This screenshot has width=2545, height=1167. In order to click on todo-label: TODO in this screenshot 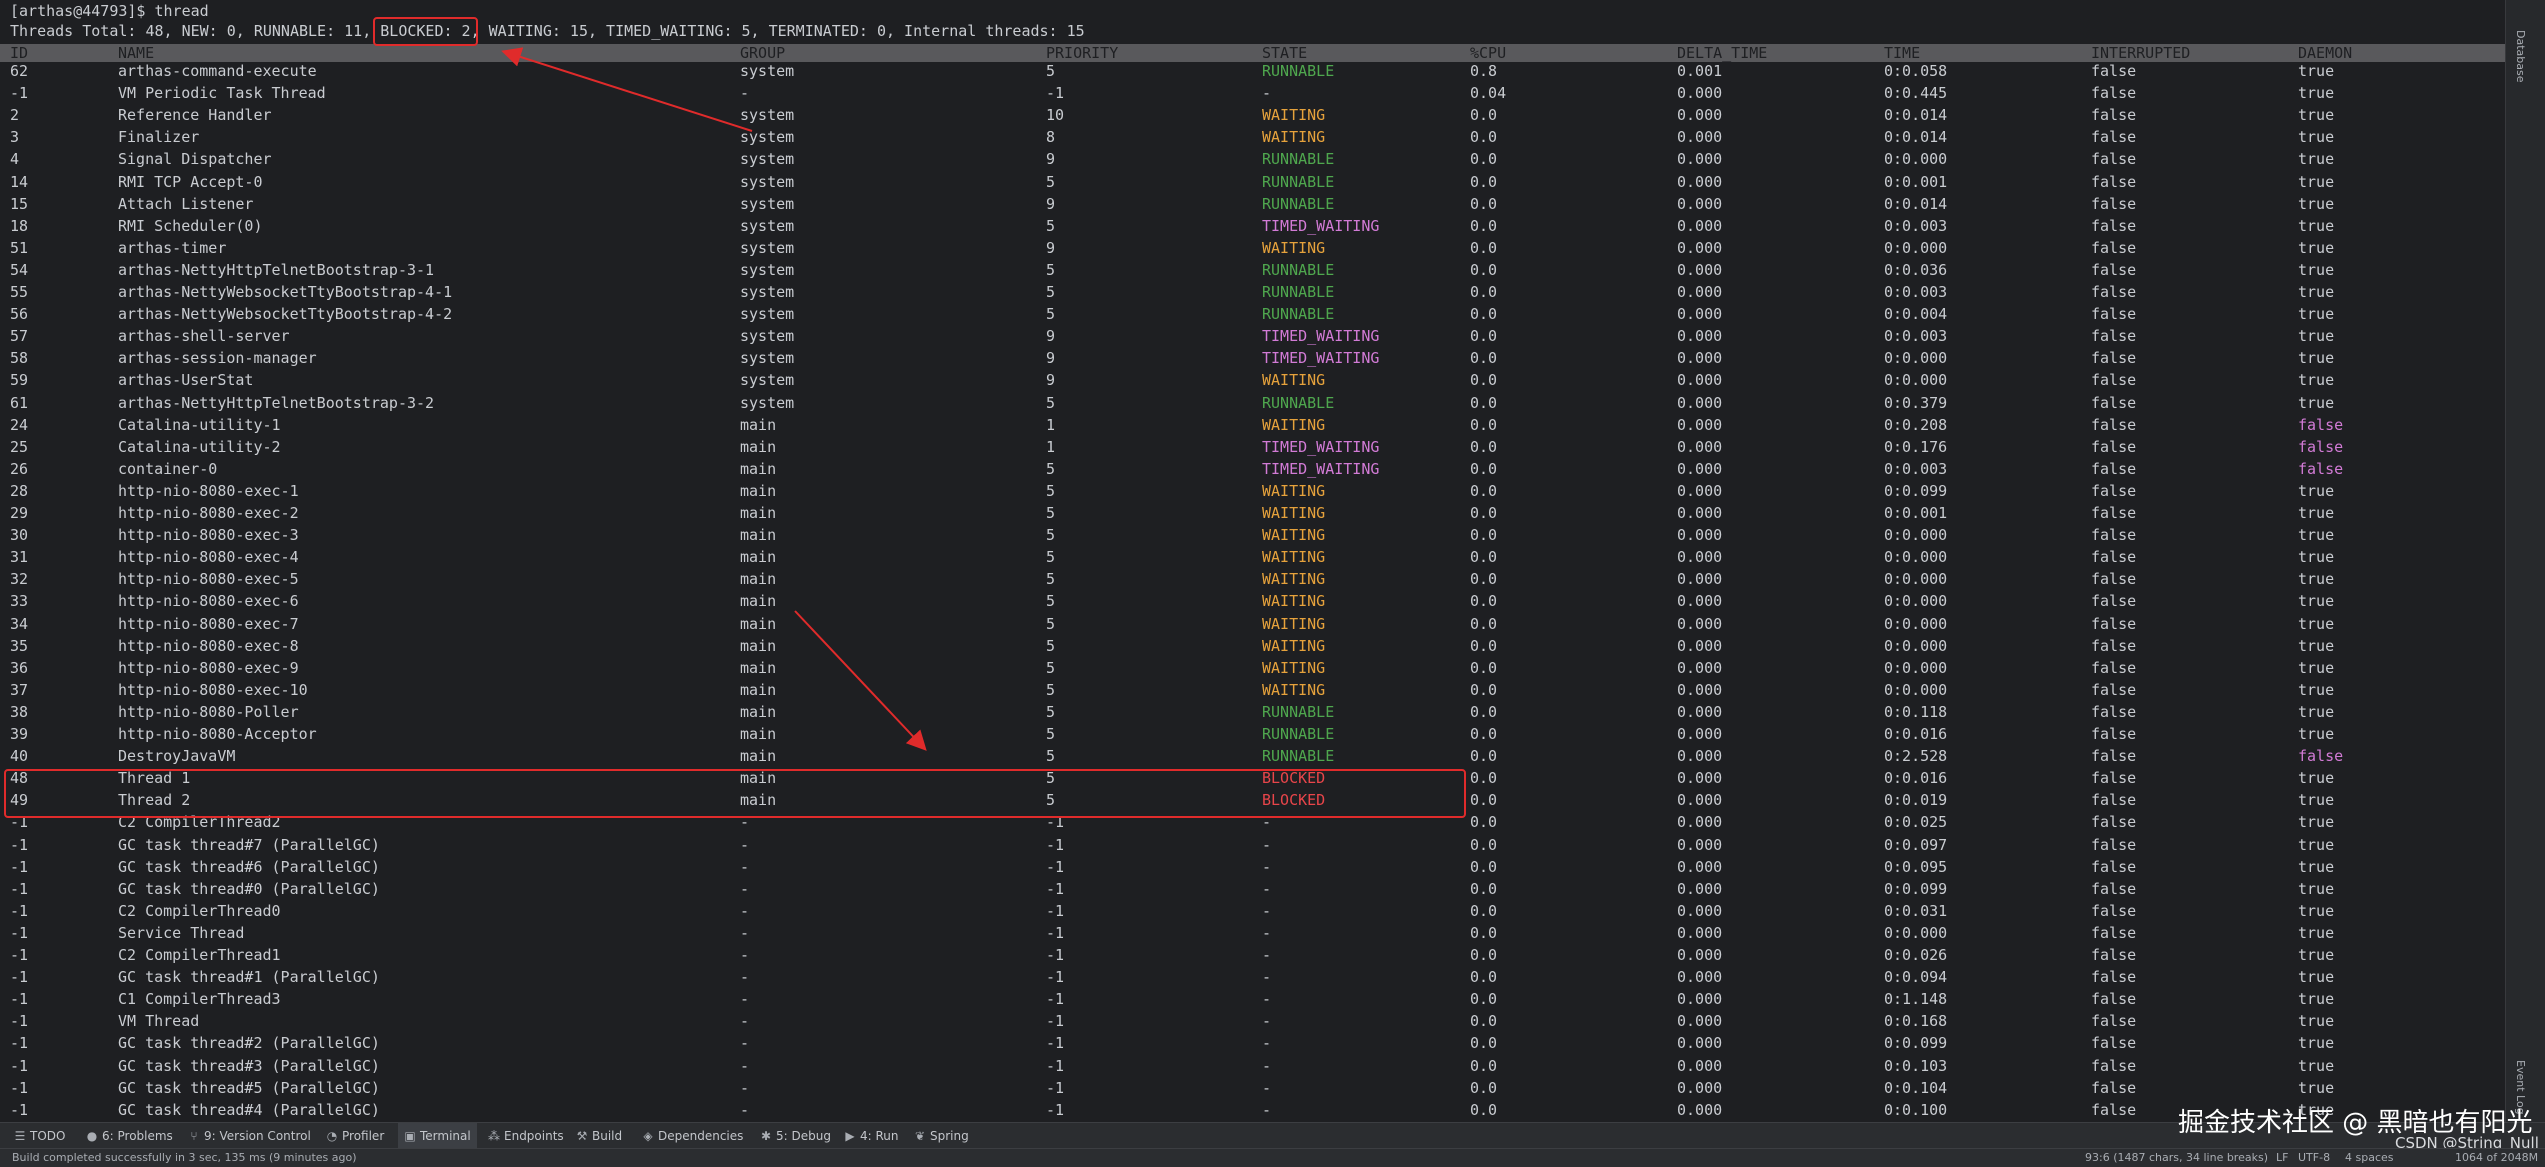, I will do `click(48, 1136)`.